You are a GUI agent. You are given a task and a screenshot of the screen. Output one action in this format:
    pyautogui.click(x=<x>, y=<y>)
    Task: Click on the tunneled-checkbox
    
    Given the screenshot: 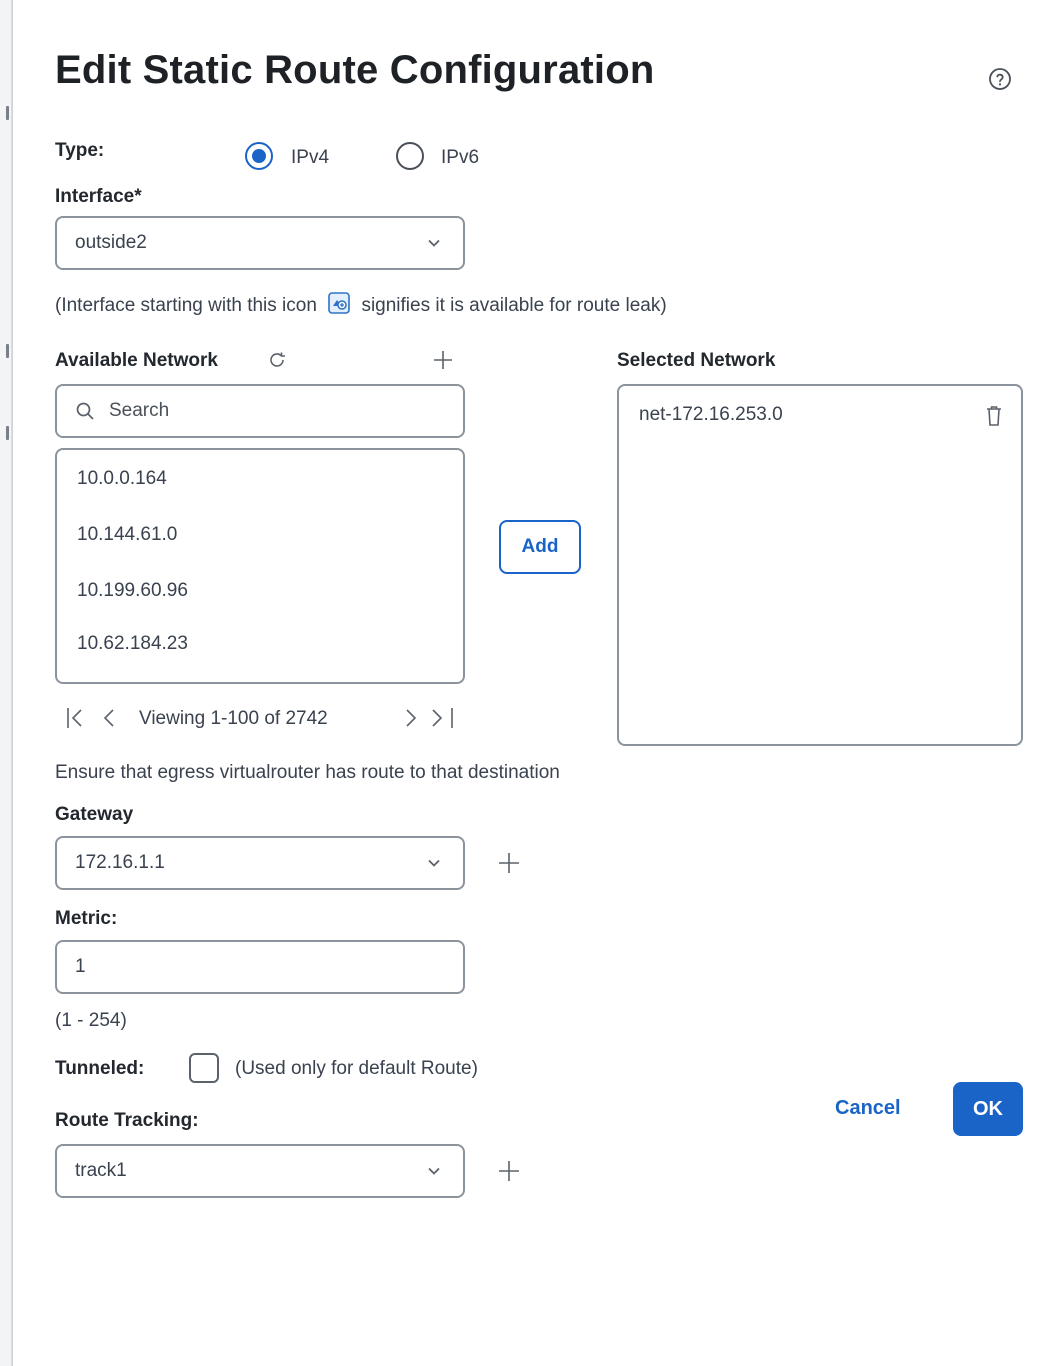 What is the action you would take?
    pyautogui.click(x=204, y=1068)
    